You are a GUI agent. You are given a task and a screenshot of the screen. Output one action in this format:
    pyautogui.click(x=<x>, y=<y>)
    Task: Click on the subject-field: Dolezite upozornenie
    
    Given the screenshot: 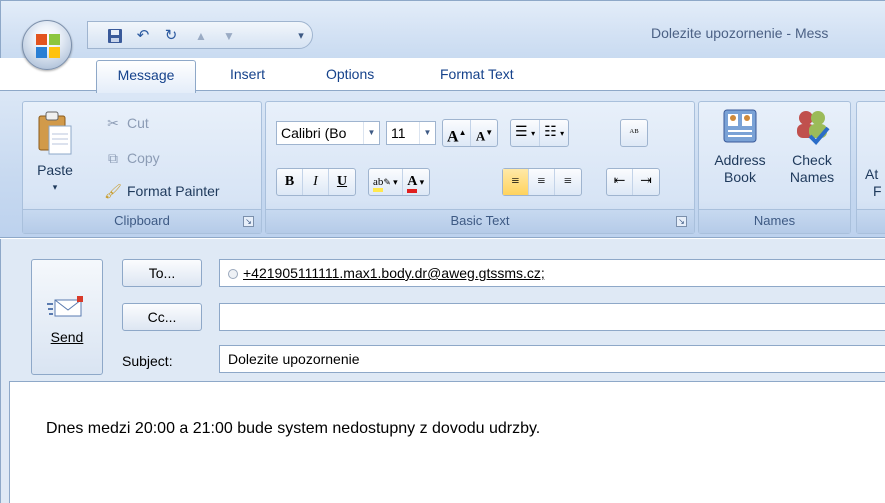 What is the action you would take?
    pyautogui.click(x=552, y=359)
    